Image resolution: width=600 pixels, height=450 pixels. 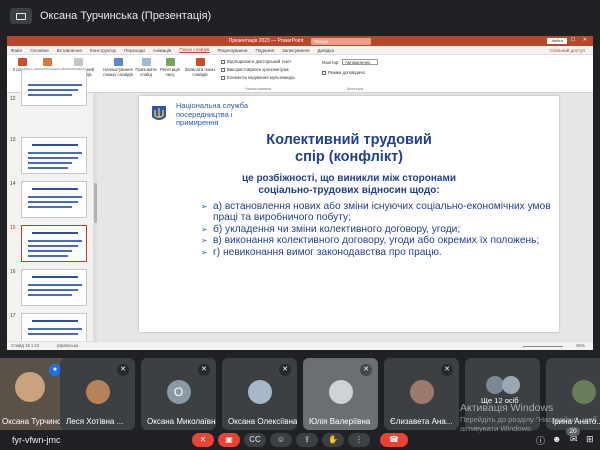 I want to click on presenter-view-checkbox: Режим доповідача, so click(x=343, y=72).